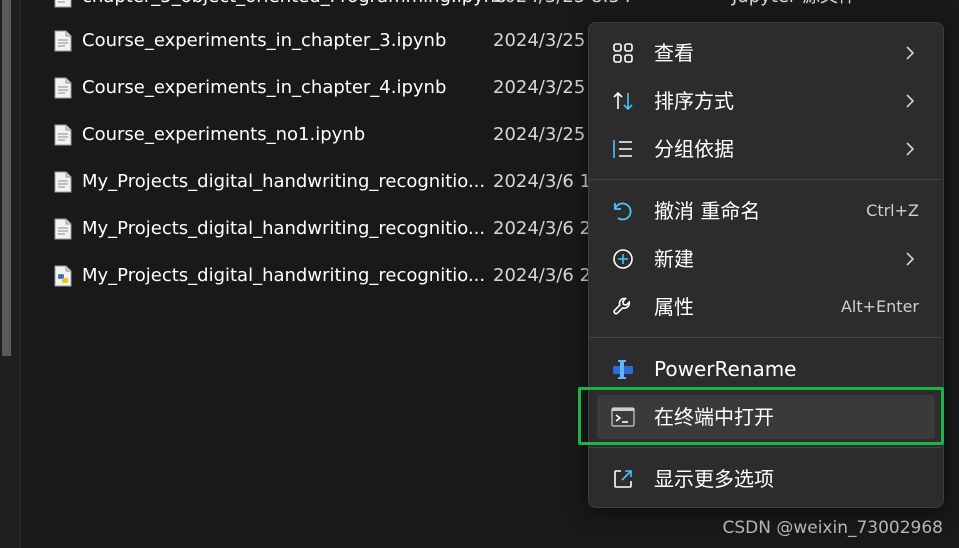  I want to click on scrollbar-thumb, so click(6, 178).